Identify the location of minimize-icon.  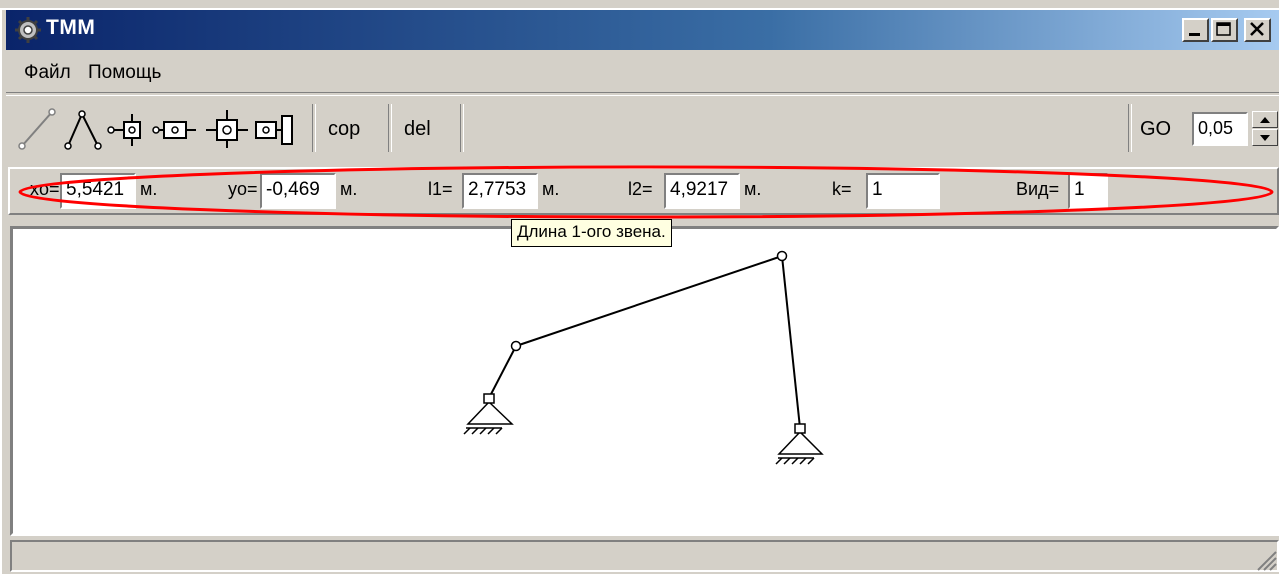
(1194, 34).